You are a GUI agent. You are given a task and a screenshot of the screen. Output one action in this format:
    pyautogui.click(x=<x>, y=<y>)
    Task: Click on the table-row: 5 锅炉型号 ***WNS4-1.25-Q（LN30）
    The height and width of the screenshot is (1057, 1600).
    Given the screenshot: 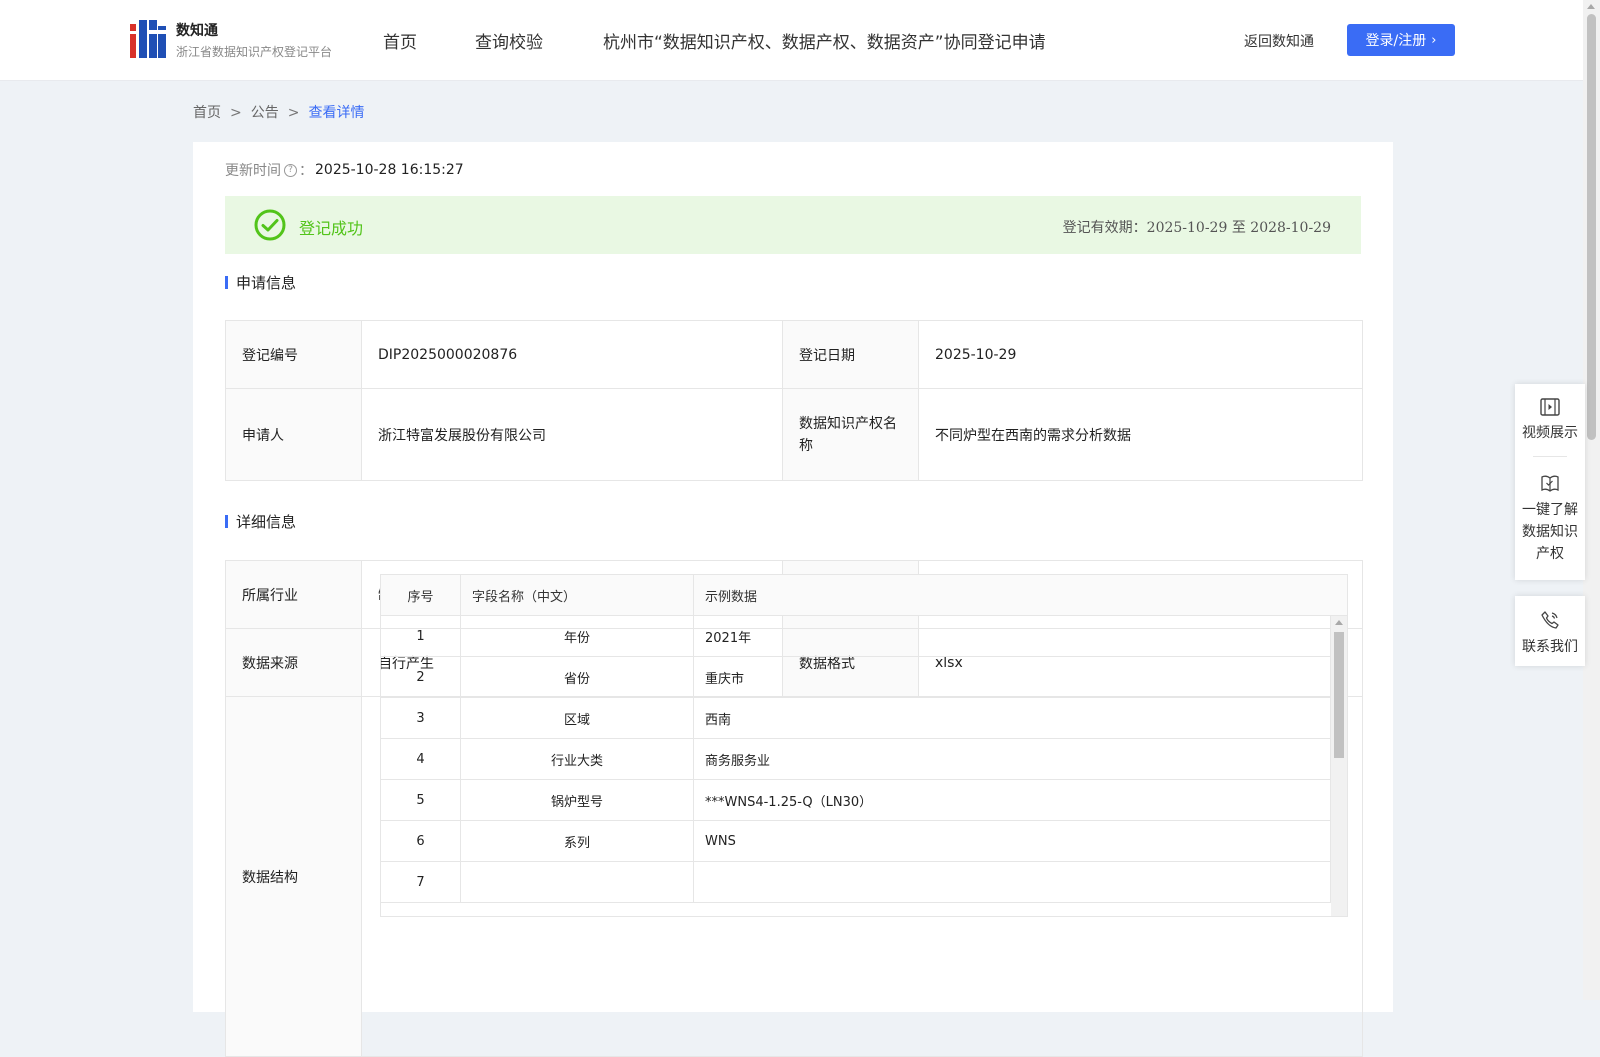 What is the action you would take?
    pyautogui.click(x=856, y=800)
    